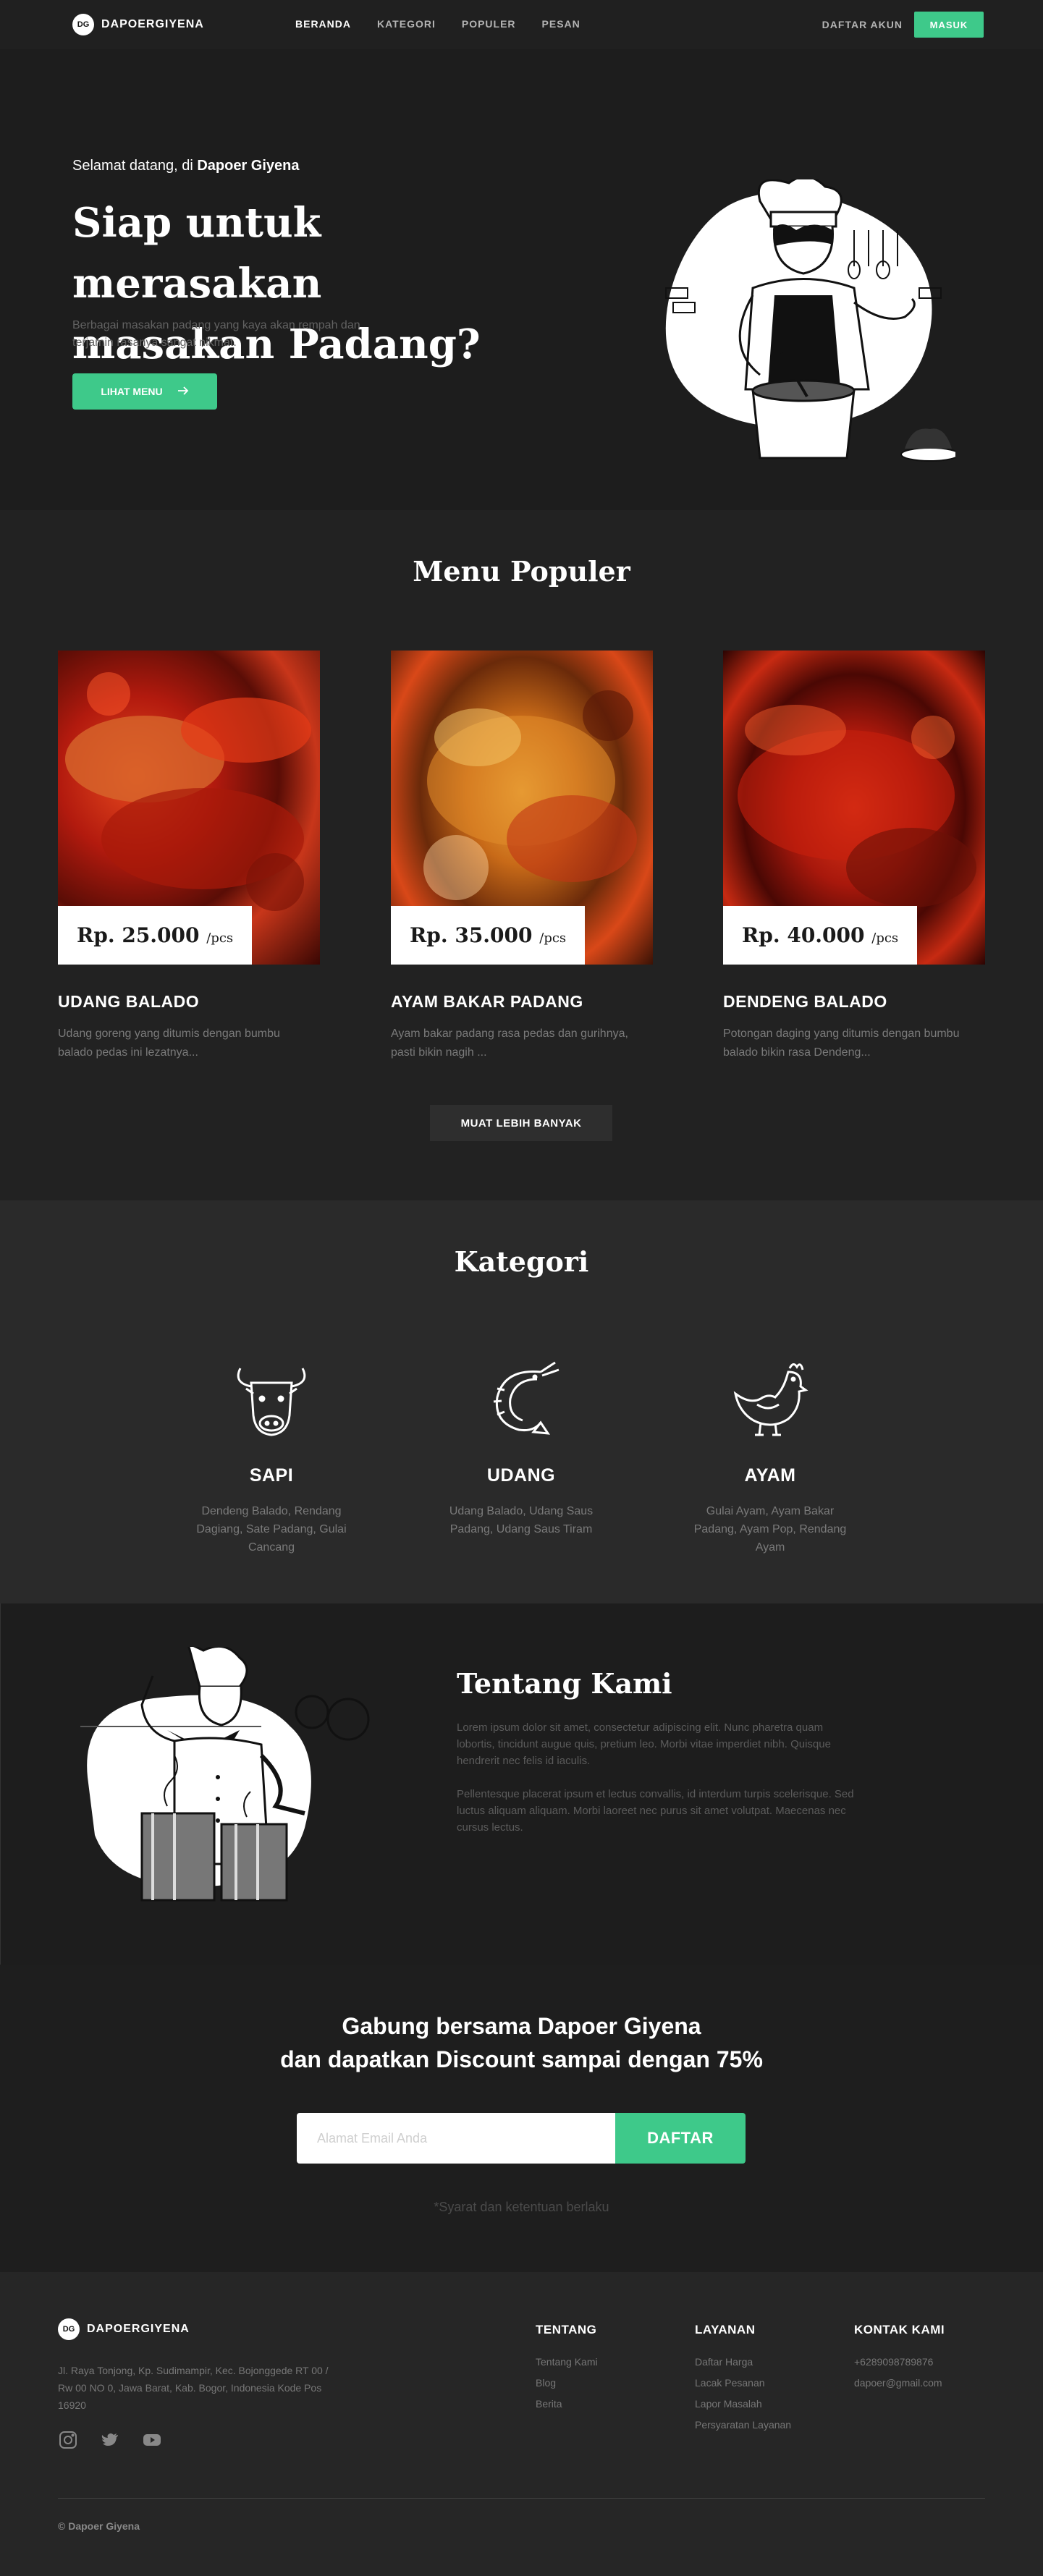  I want to click on menu-photo: Rp. 35.000 /pcs, so click(522, 808).